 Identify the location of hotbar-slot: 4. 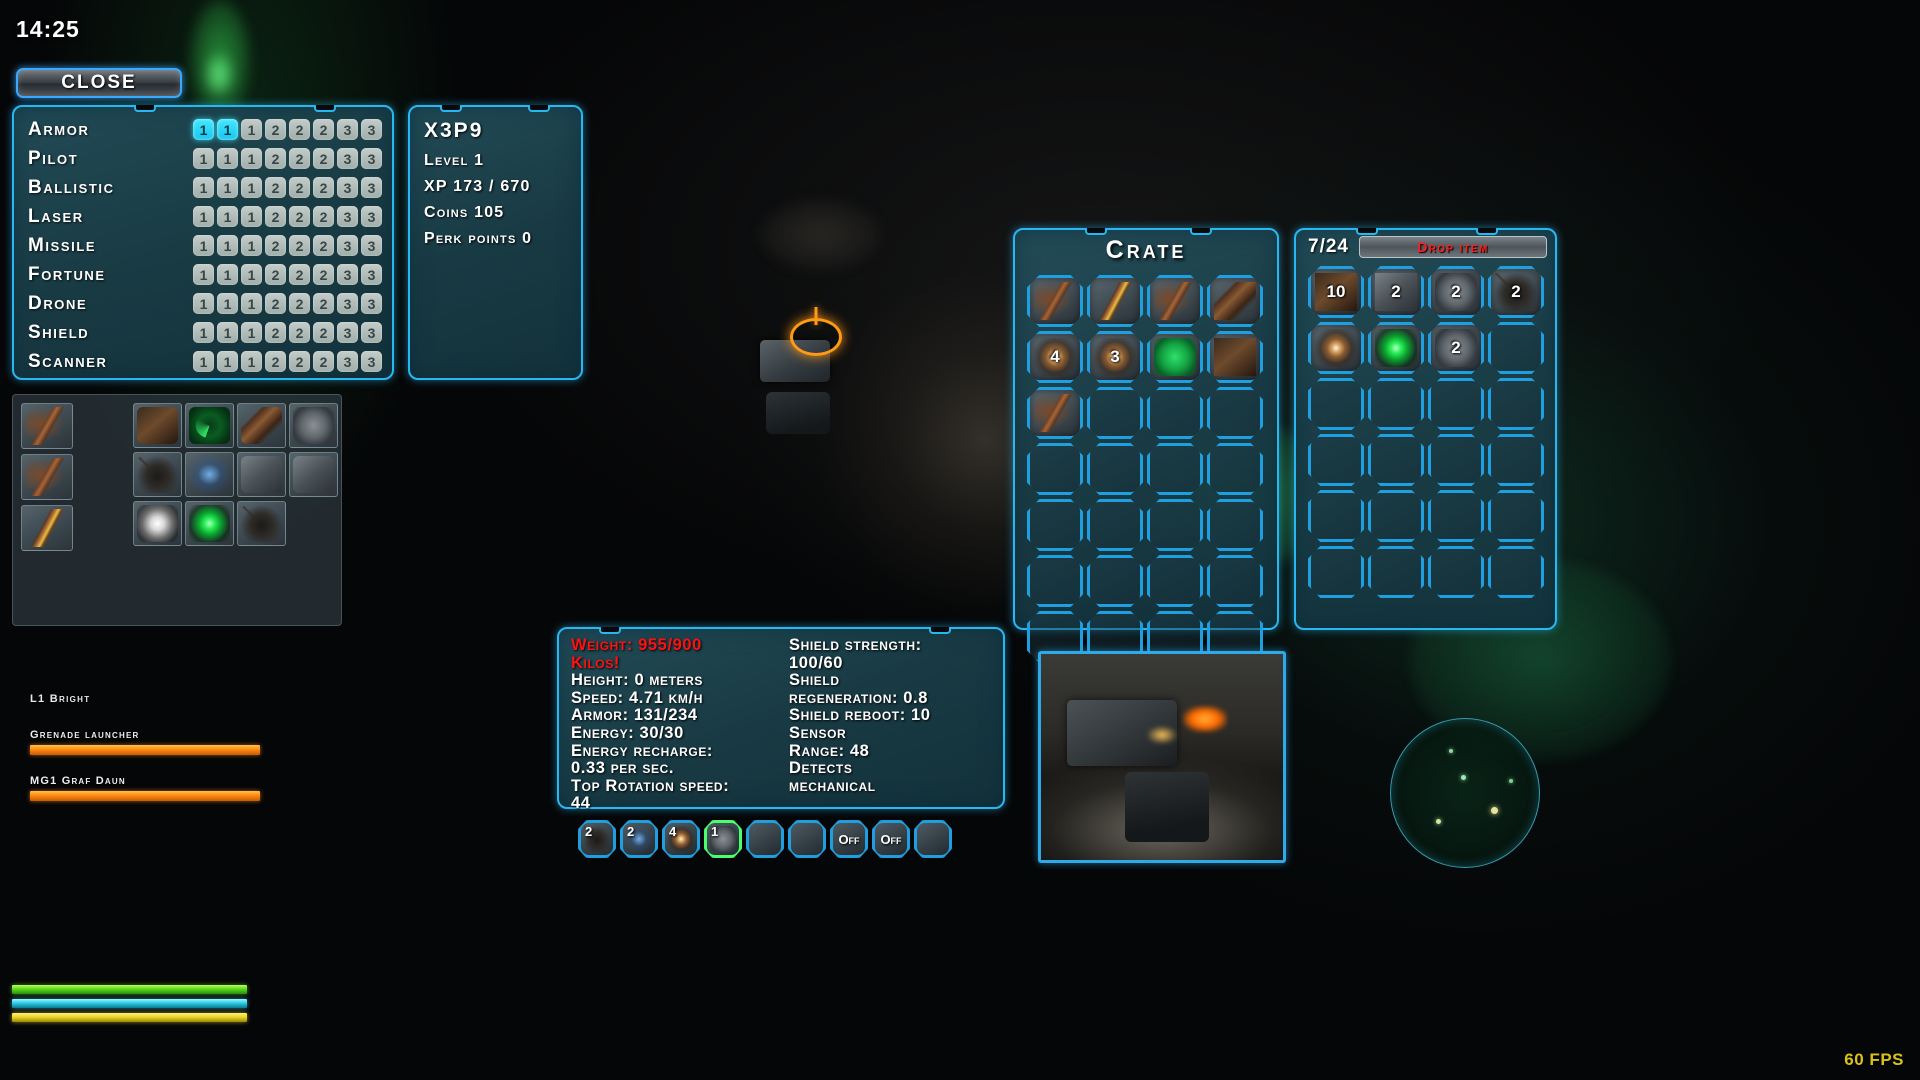
(681, 839).